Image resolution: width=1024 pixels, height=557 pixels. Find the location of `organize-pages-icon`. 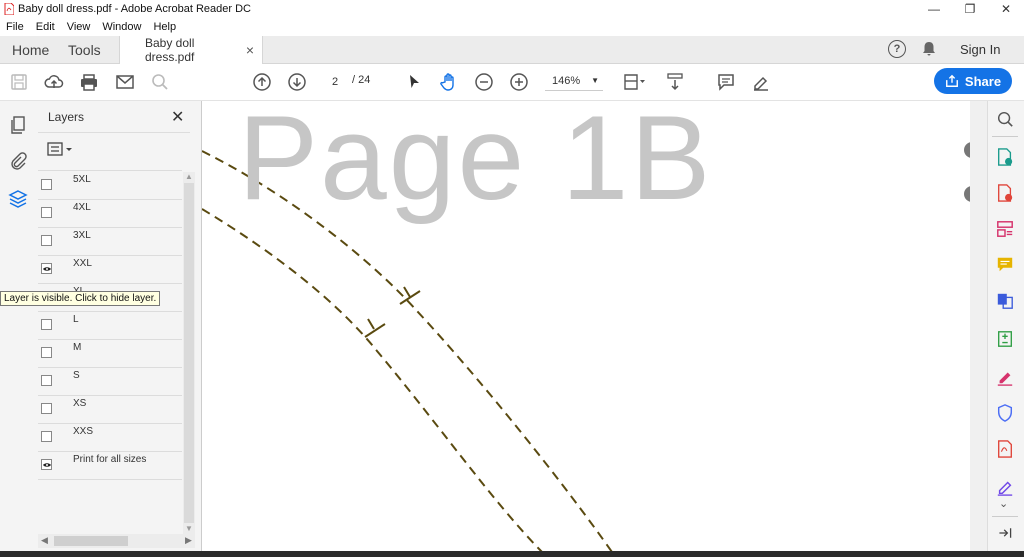

organize-pages-icon is located at coordinates (1005, 229).